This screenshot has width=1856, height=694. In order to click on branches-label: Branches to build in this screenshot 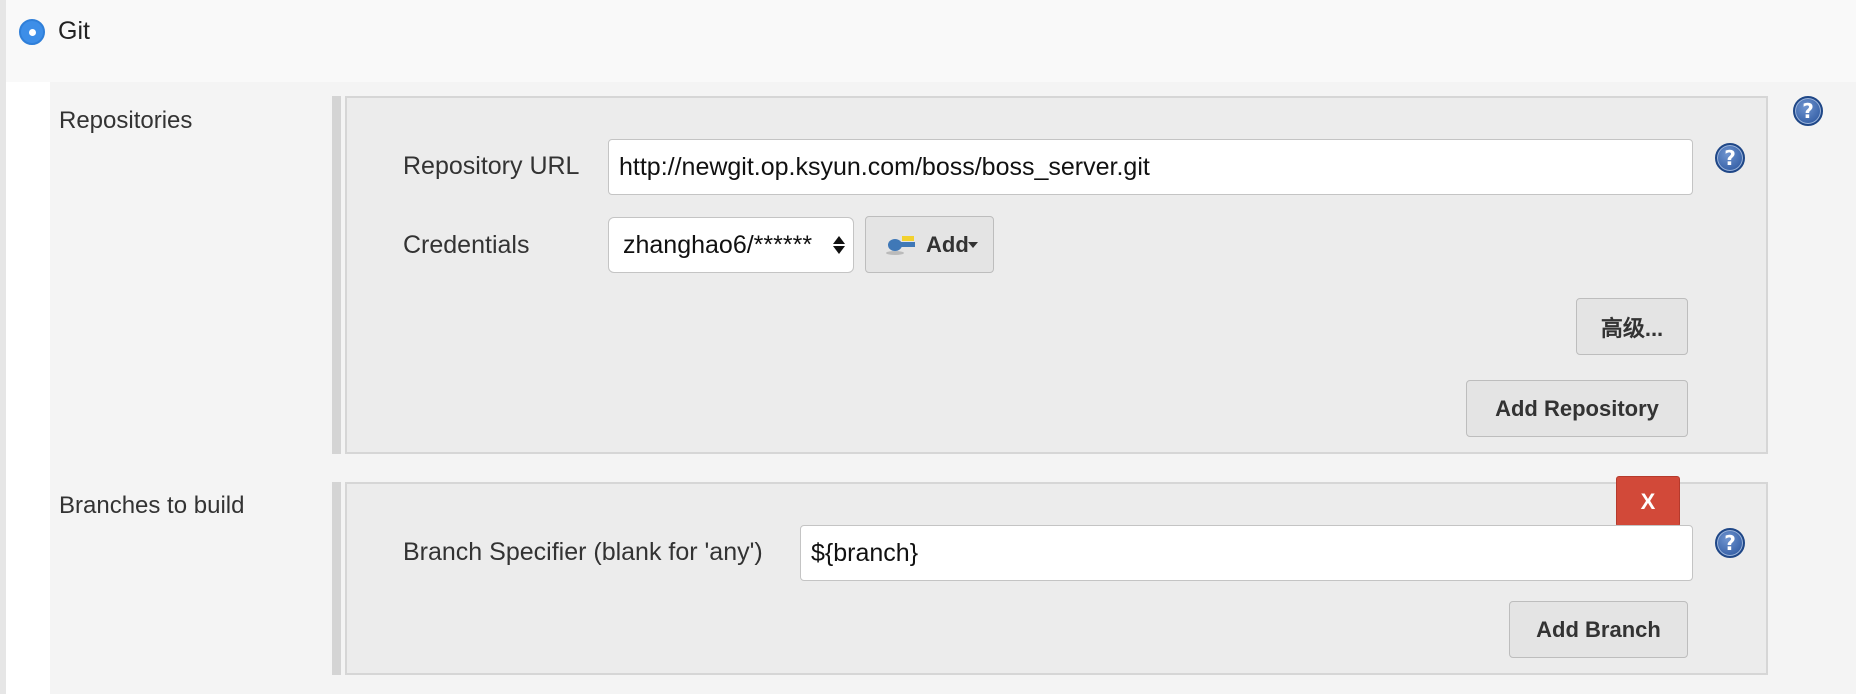, I will do `click(152, 505)`.